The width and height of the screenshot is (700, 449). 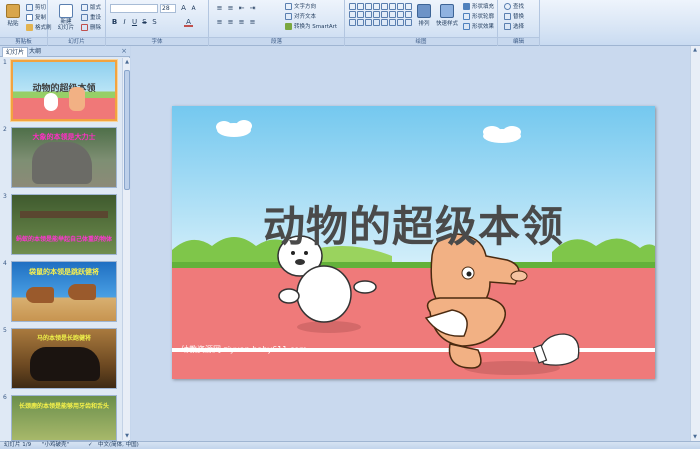 What do you see at coordinates (300, 16) in the screenshot?
I see `align-text-button: 对齐文本` at bounding box center [300, 16].